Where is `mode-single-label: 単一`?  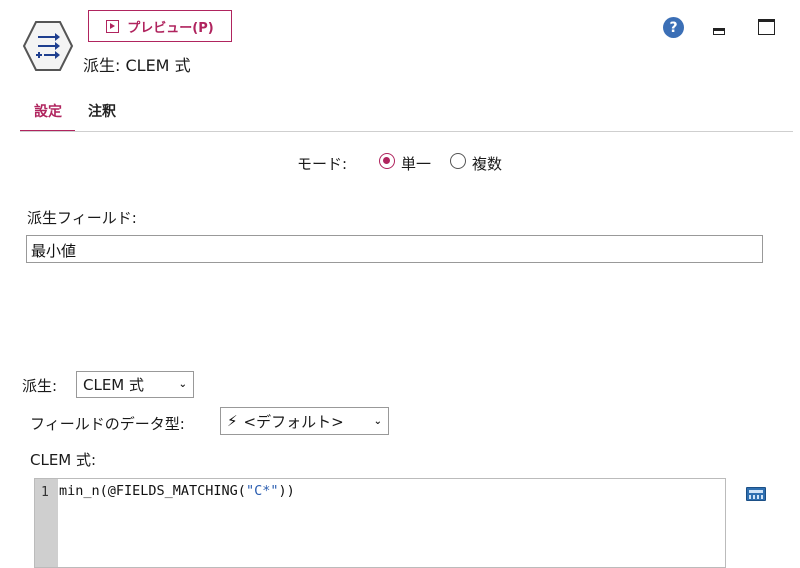
mode-single-label: 単一 is located at coordinates (416, 163).